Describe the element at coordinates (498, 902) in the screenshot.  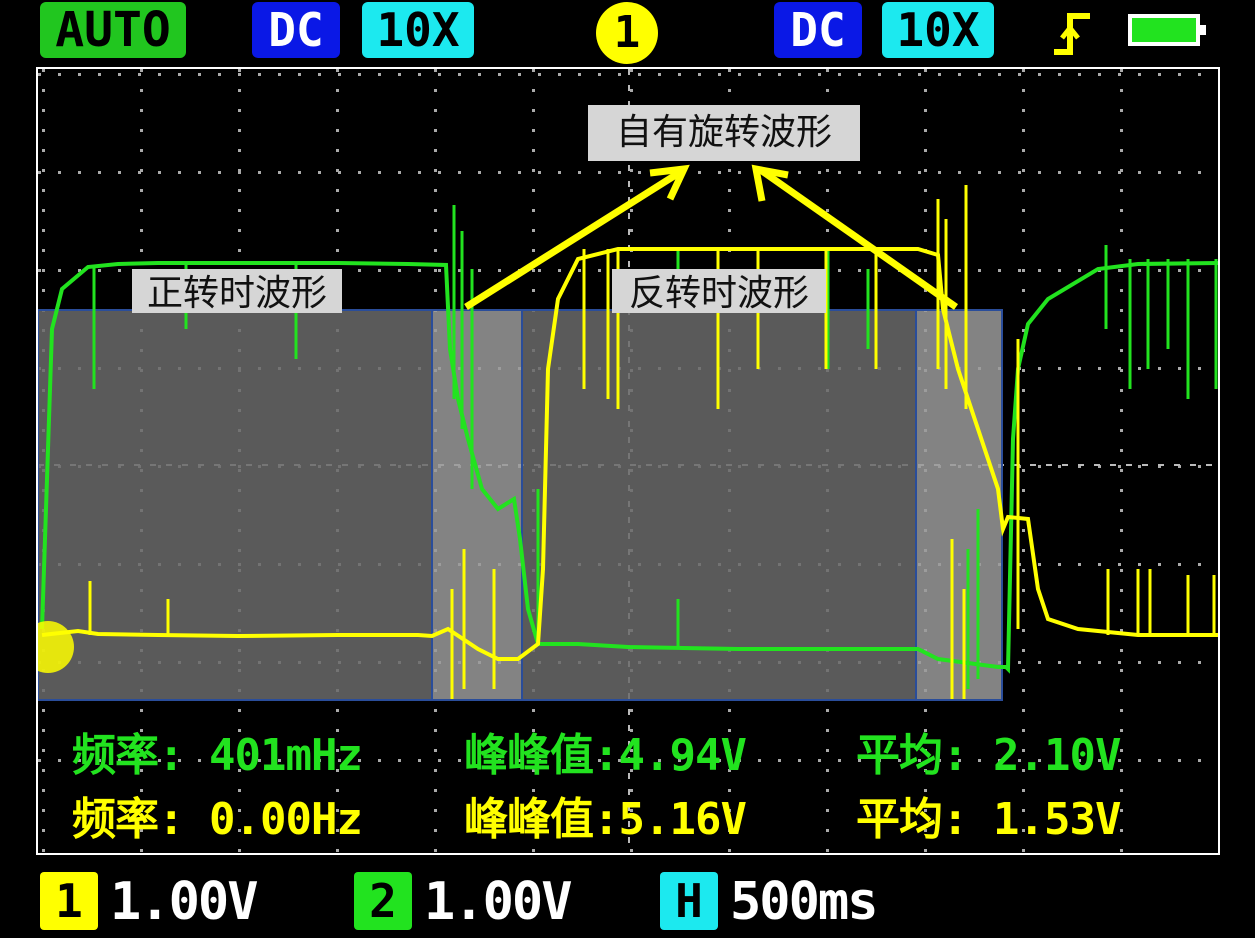
I see `ch2-volts-per-div: 1.00V` at that location.